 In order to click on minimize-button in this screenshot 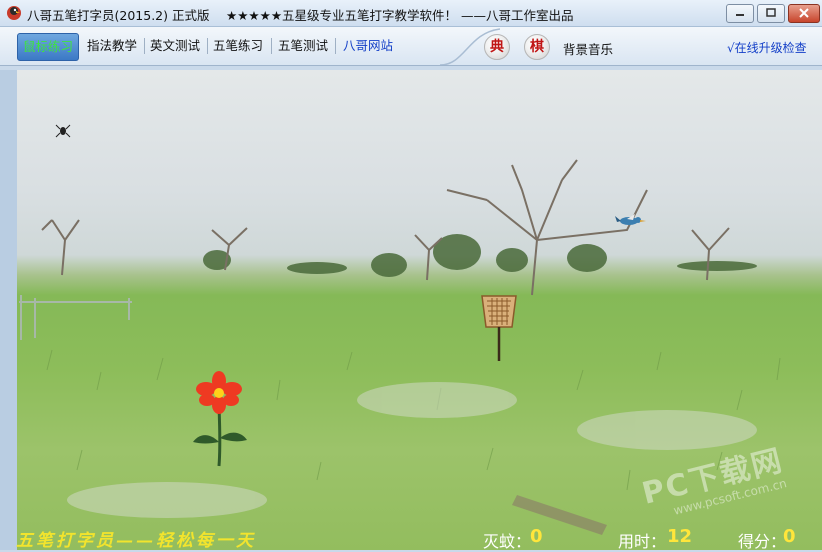, I will do `click(740, 13)`.